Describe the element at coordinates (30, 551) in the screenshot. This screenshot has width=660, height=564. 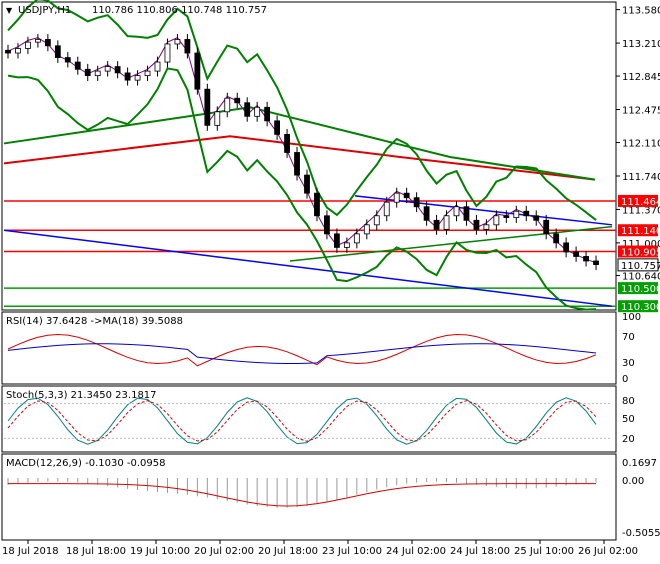
I see `time-tick-label: 18 Jul 2018` at that location.